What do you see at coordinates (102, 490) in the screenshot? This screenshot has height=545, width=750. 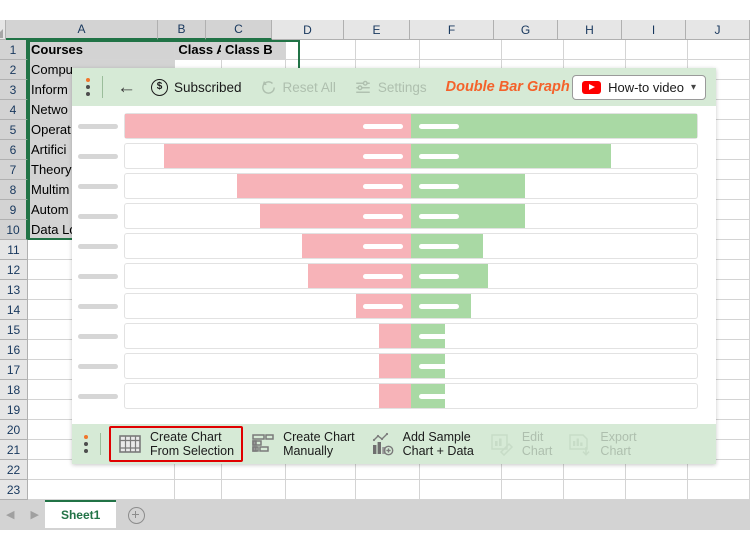 I see `cell-a23` at bounding box center [102, 490].